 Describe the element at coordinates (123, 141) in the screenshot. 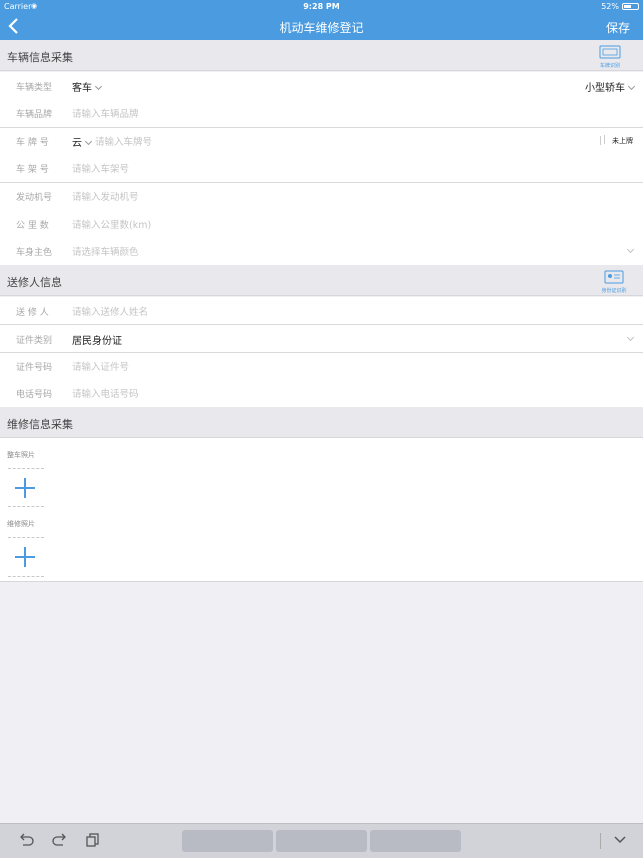

I see `plate-number-input: 请输入车牌号` at that location.